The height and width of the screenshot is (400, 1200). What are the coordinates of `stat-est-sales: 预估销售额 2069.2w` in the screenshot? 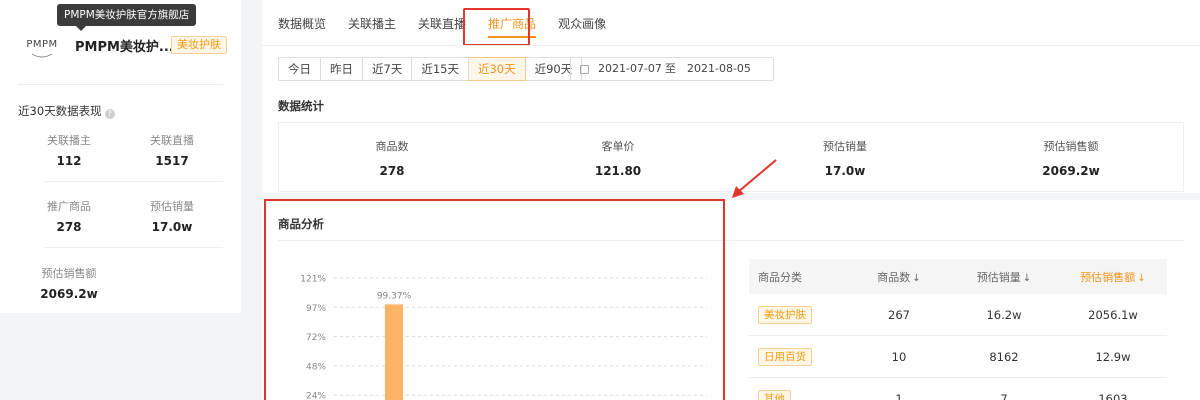 It's located at (1071, 158).